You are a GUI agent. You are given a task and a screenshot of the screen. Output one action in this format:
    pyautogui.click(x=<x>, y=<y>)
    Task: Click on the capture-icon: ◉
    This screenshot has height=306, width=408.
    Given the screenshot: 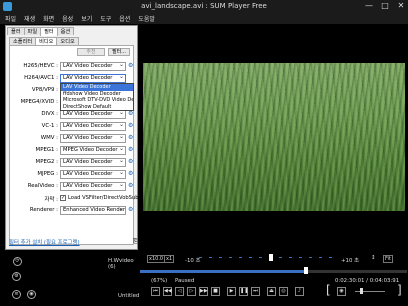 What is the action you would take?
    pyautogui.click(x=31, y=294)
    